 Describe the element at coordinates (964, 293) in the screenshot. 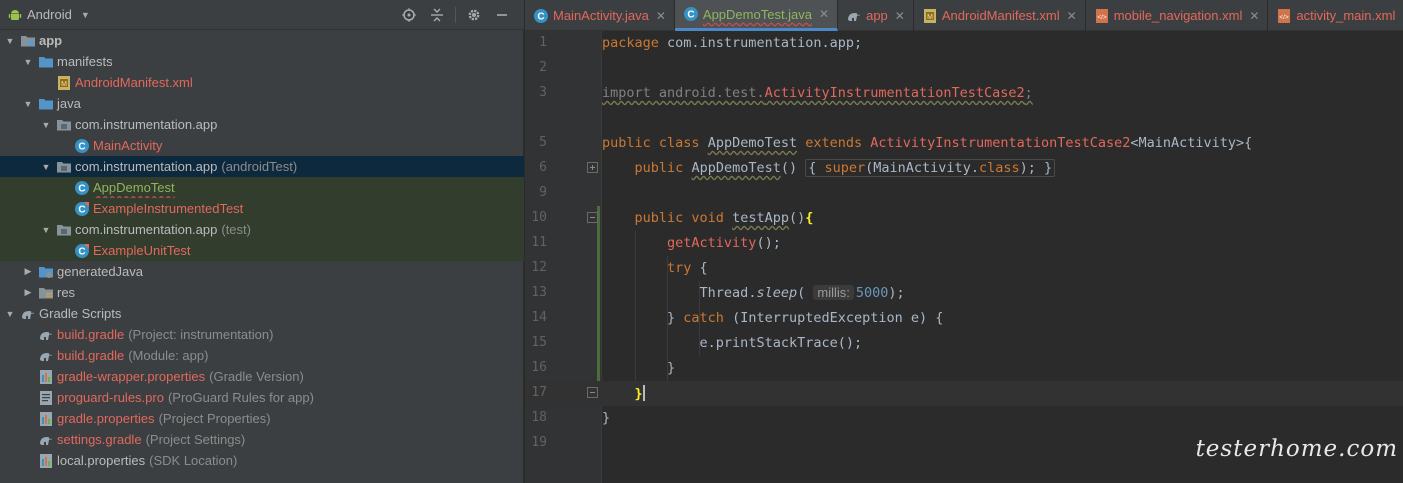

I see `code-line: 13 Thread.sleep( millis: 5000);` at that location.